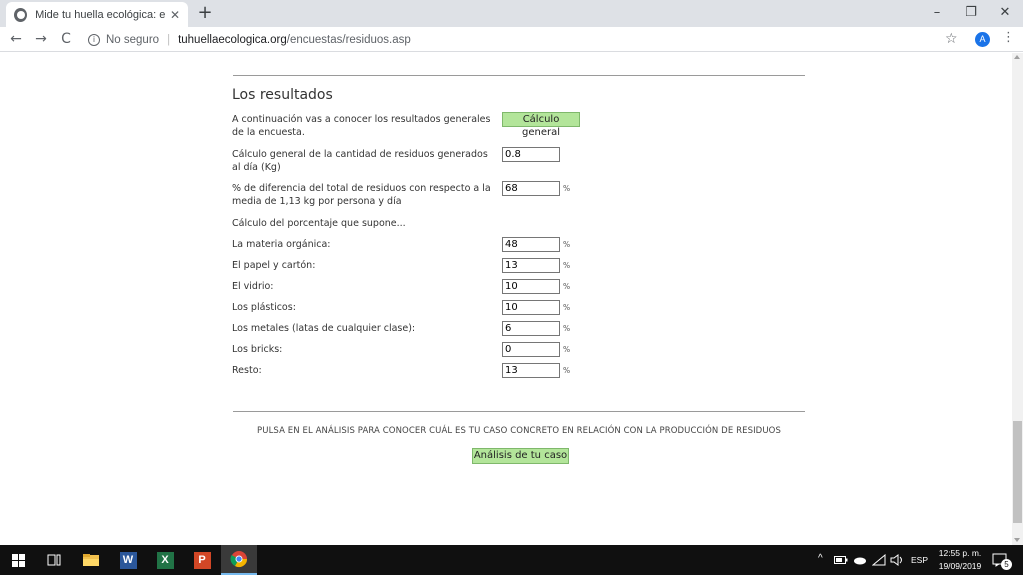 This screenshot has width=1023, height=575. I want to click on metals-label: Los metales (latas de cualquier clase):, so click(324, 328).